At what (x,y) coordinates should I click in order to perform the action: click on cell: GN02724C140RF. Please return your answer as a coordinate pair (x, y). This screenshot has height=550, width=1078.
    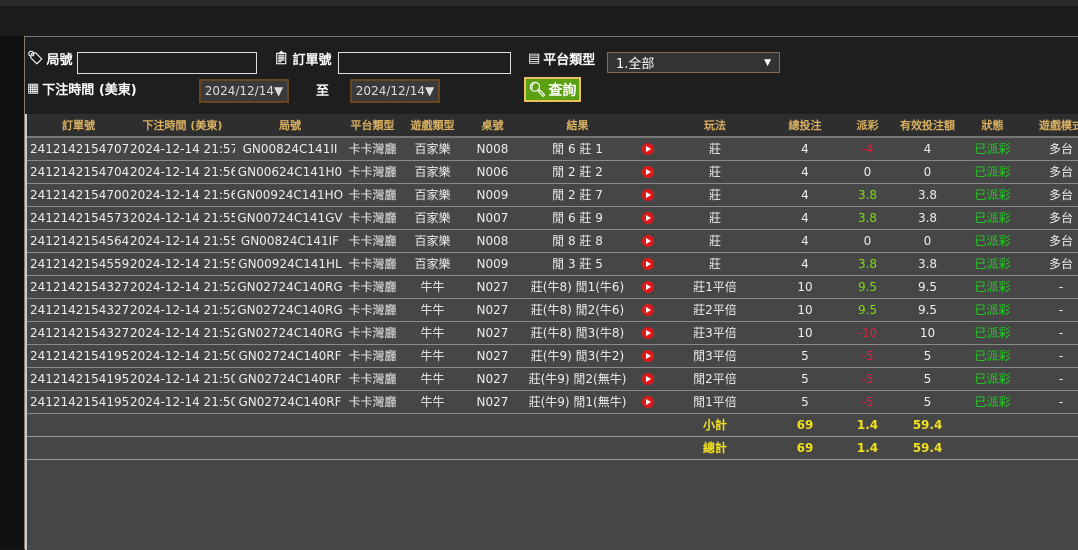
    Looking at the image, I should click on (290, 379).